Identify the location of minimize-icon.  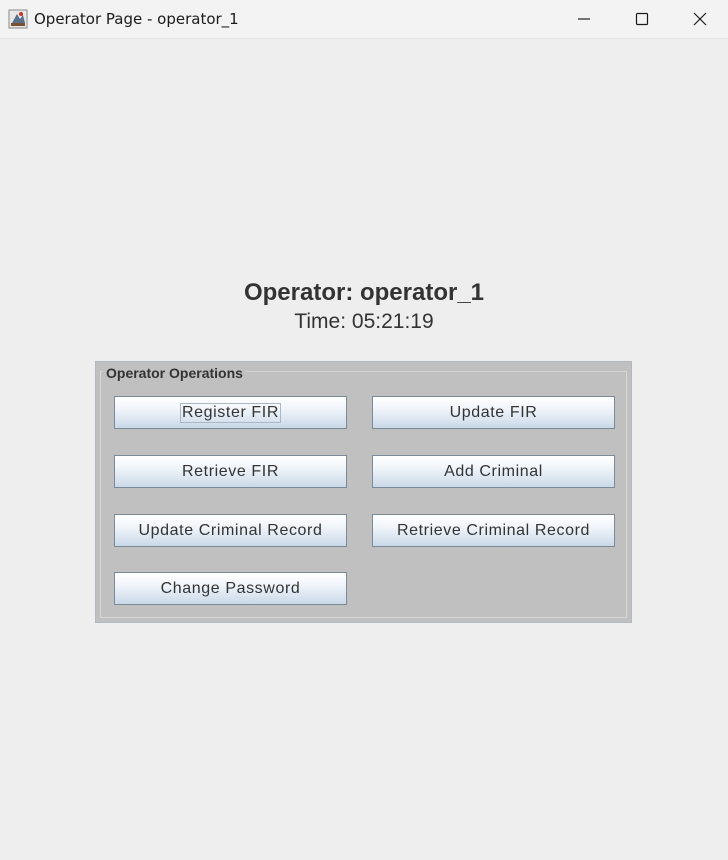
(584, 19).